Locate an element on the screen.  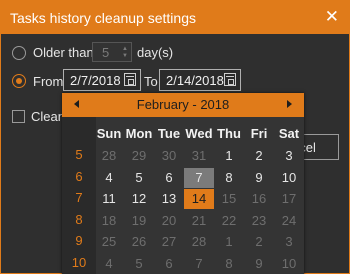
weekday-tue: Tue is located at coordinates (169, 133).